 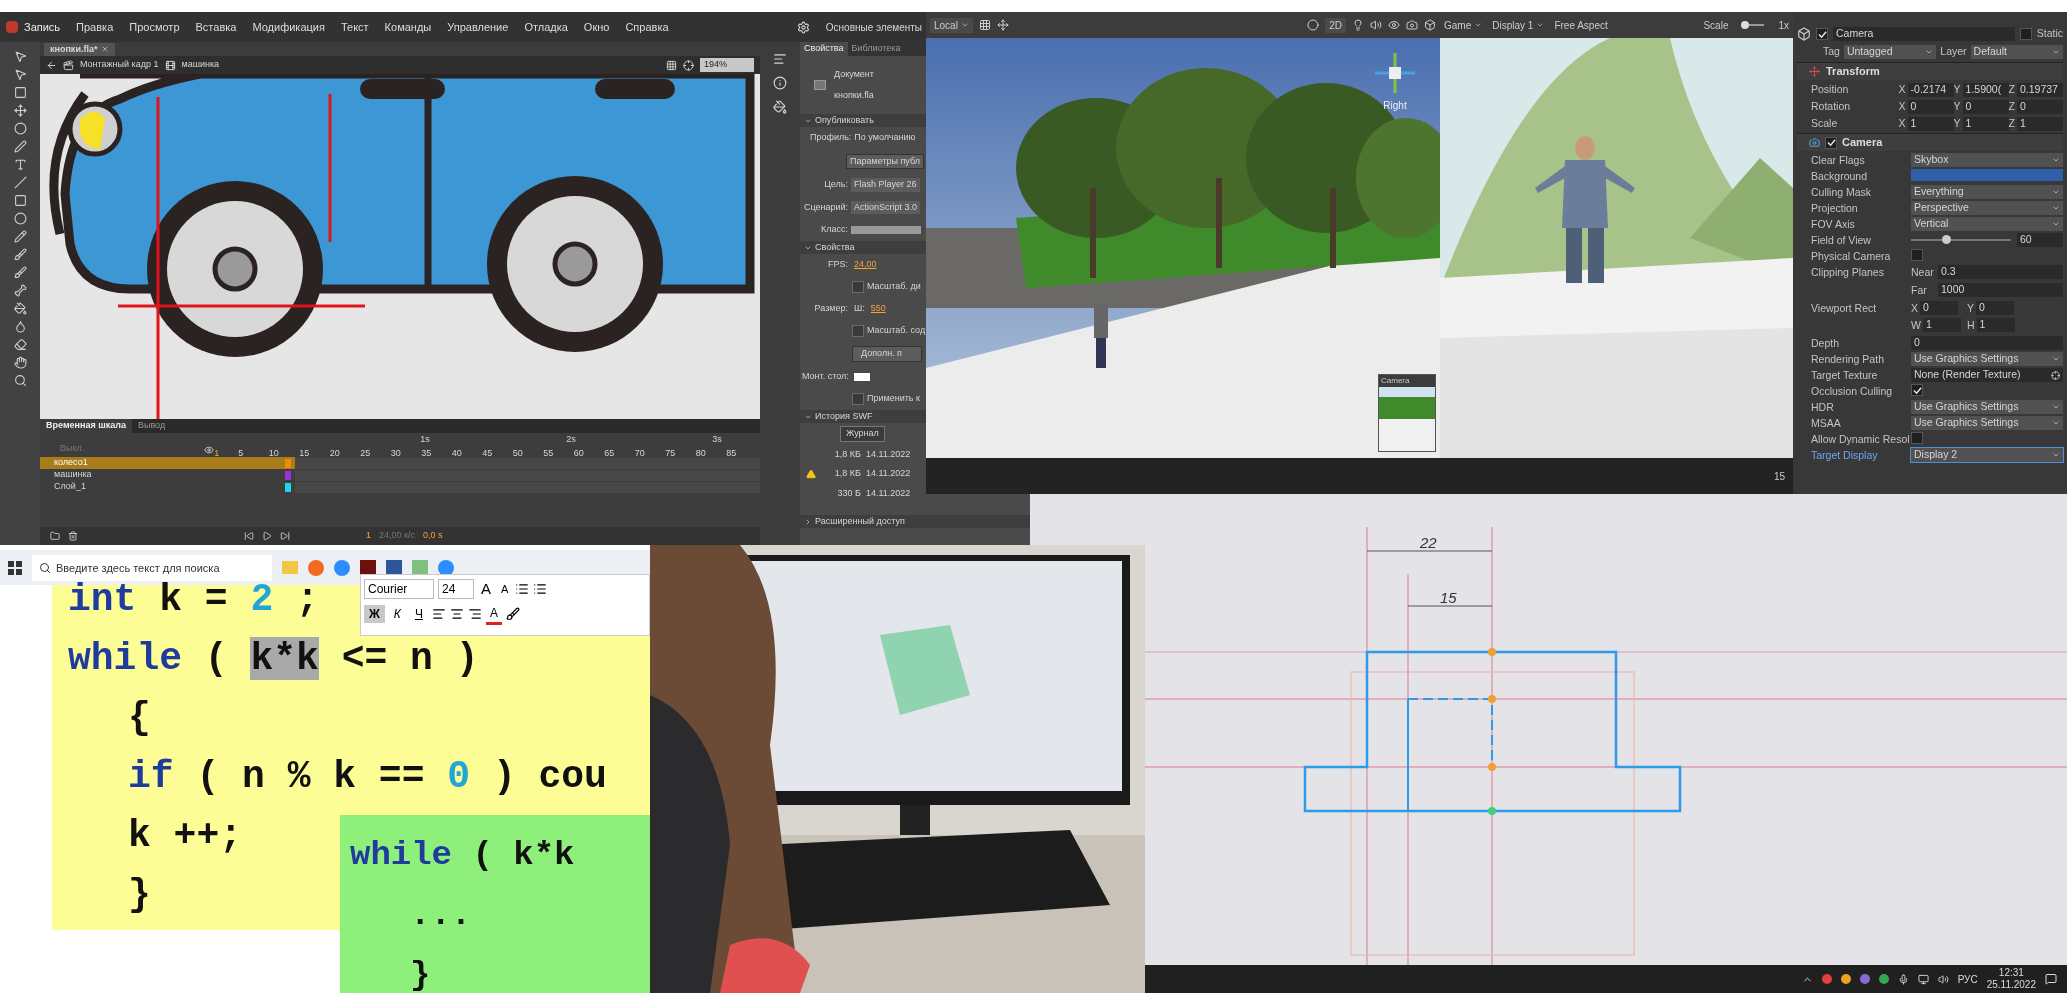 What do you see at coordinates (216, 27) in the screenshot?
I see `menu-item: Вставка` at bounding box center [216, 27].